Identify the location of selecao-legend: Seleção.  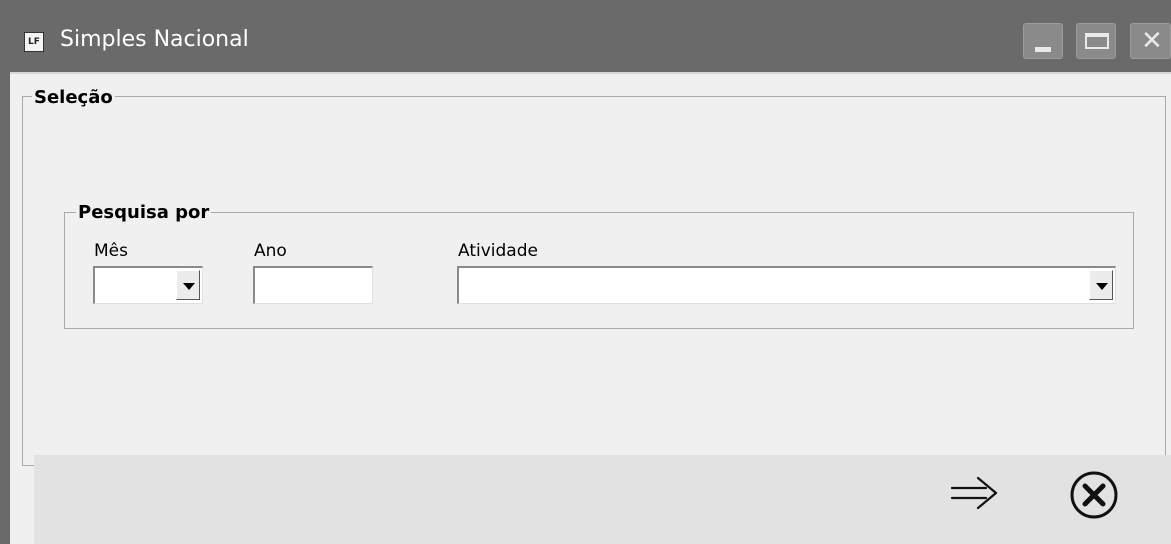
(73, 97).